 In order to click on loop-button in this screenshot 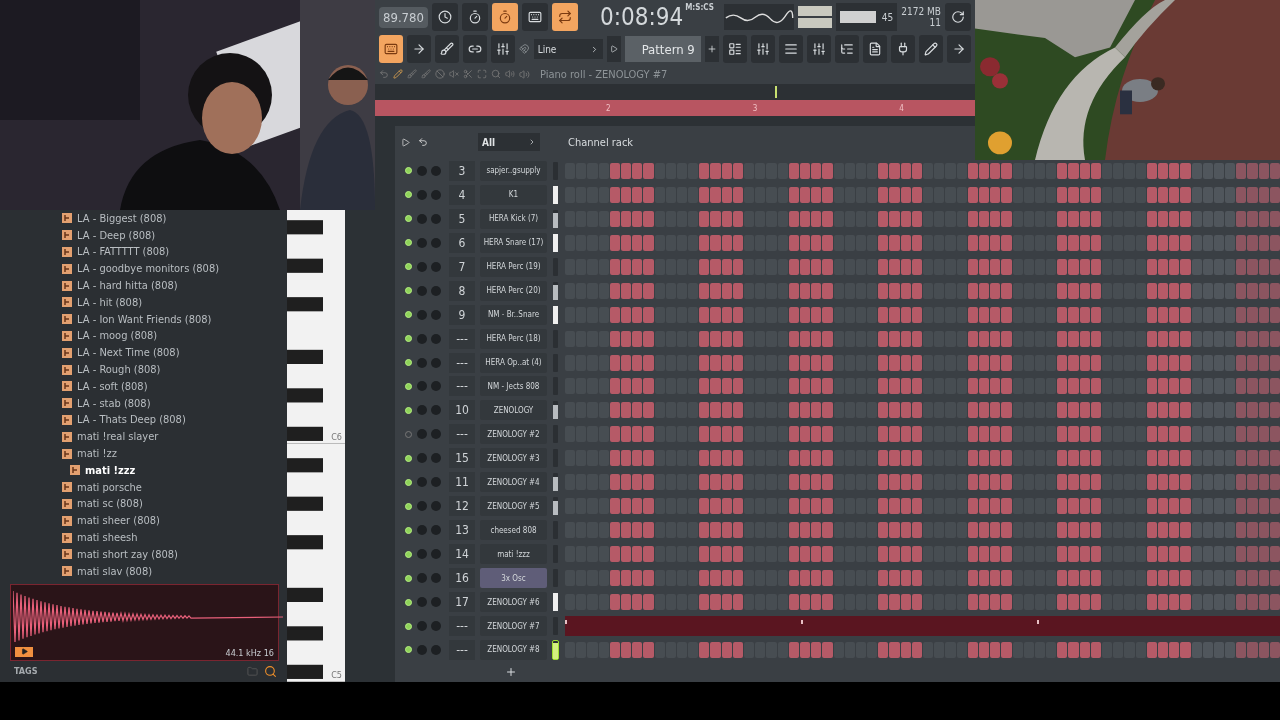, I will do `click(564, 17)`.